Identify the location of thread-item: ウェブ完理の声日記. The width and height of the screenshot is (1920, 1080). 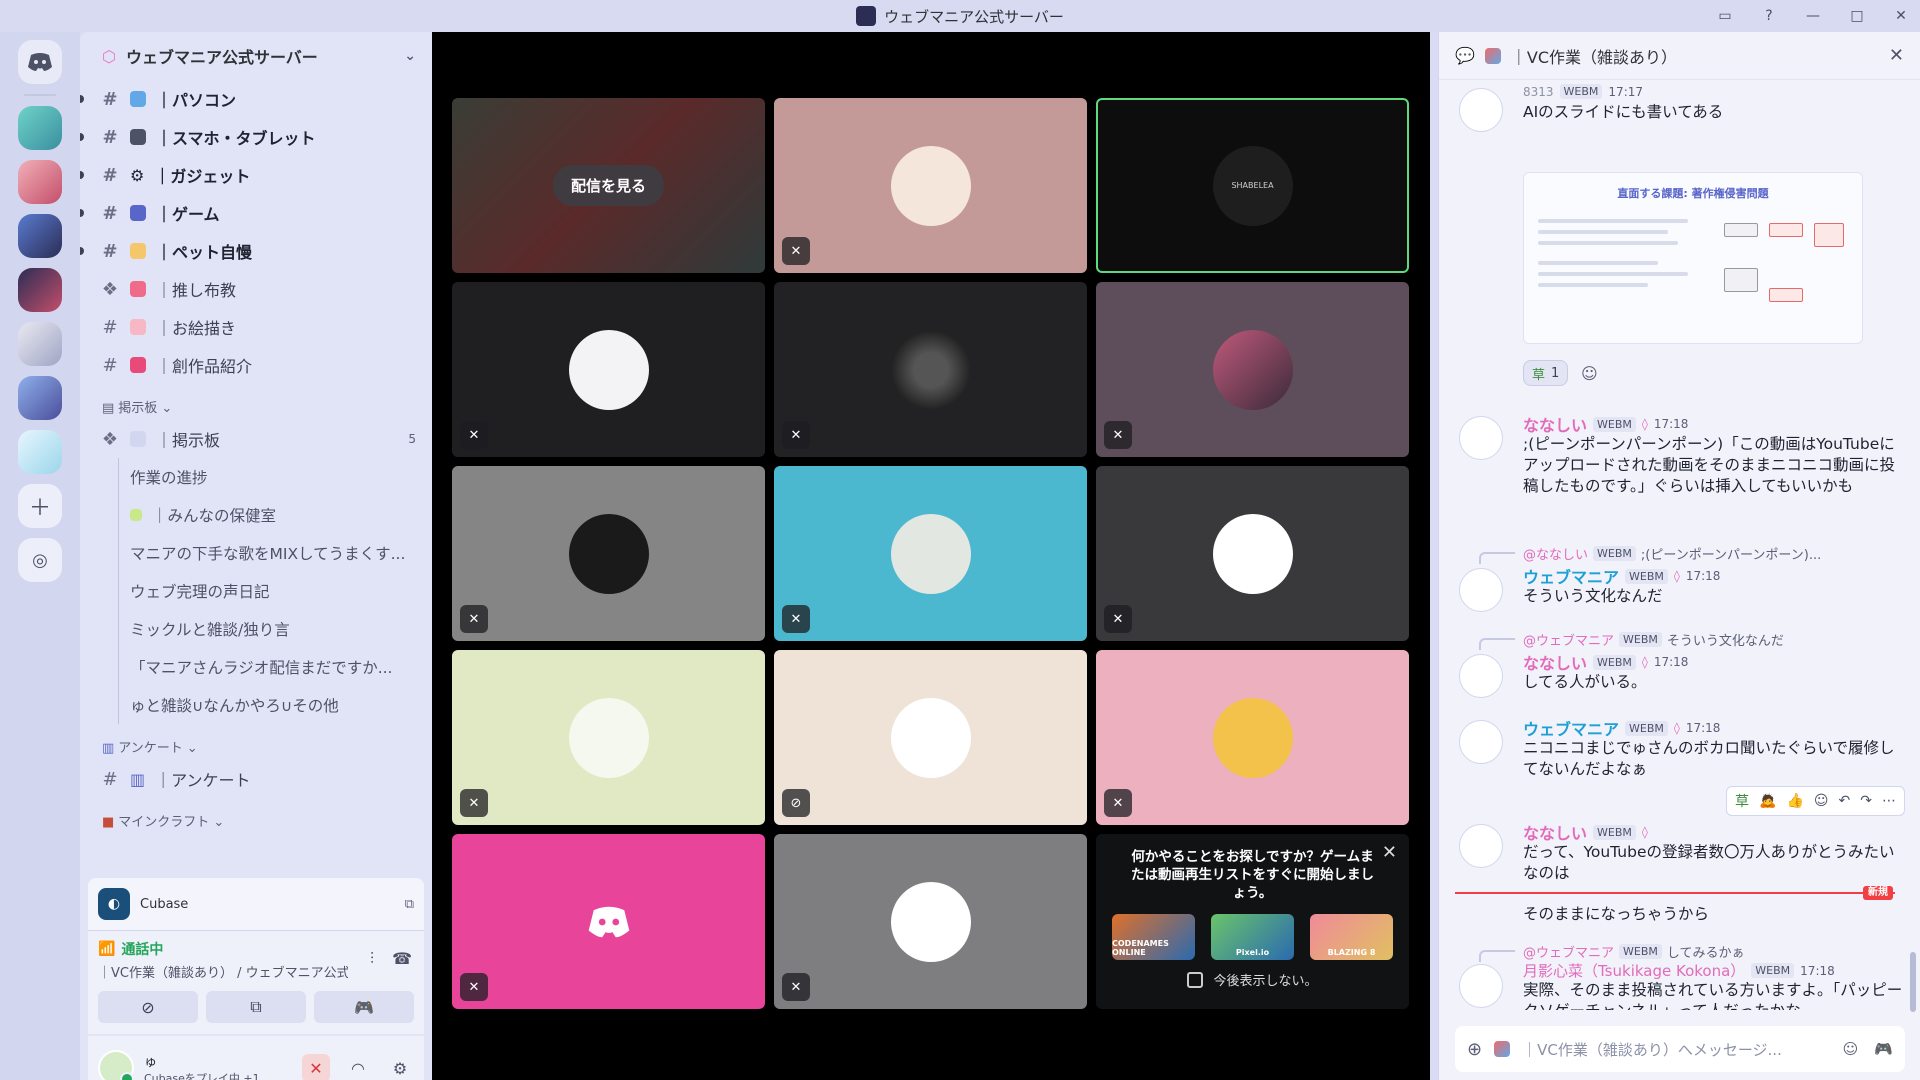
(256, 591).